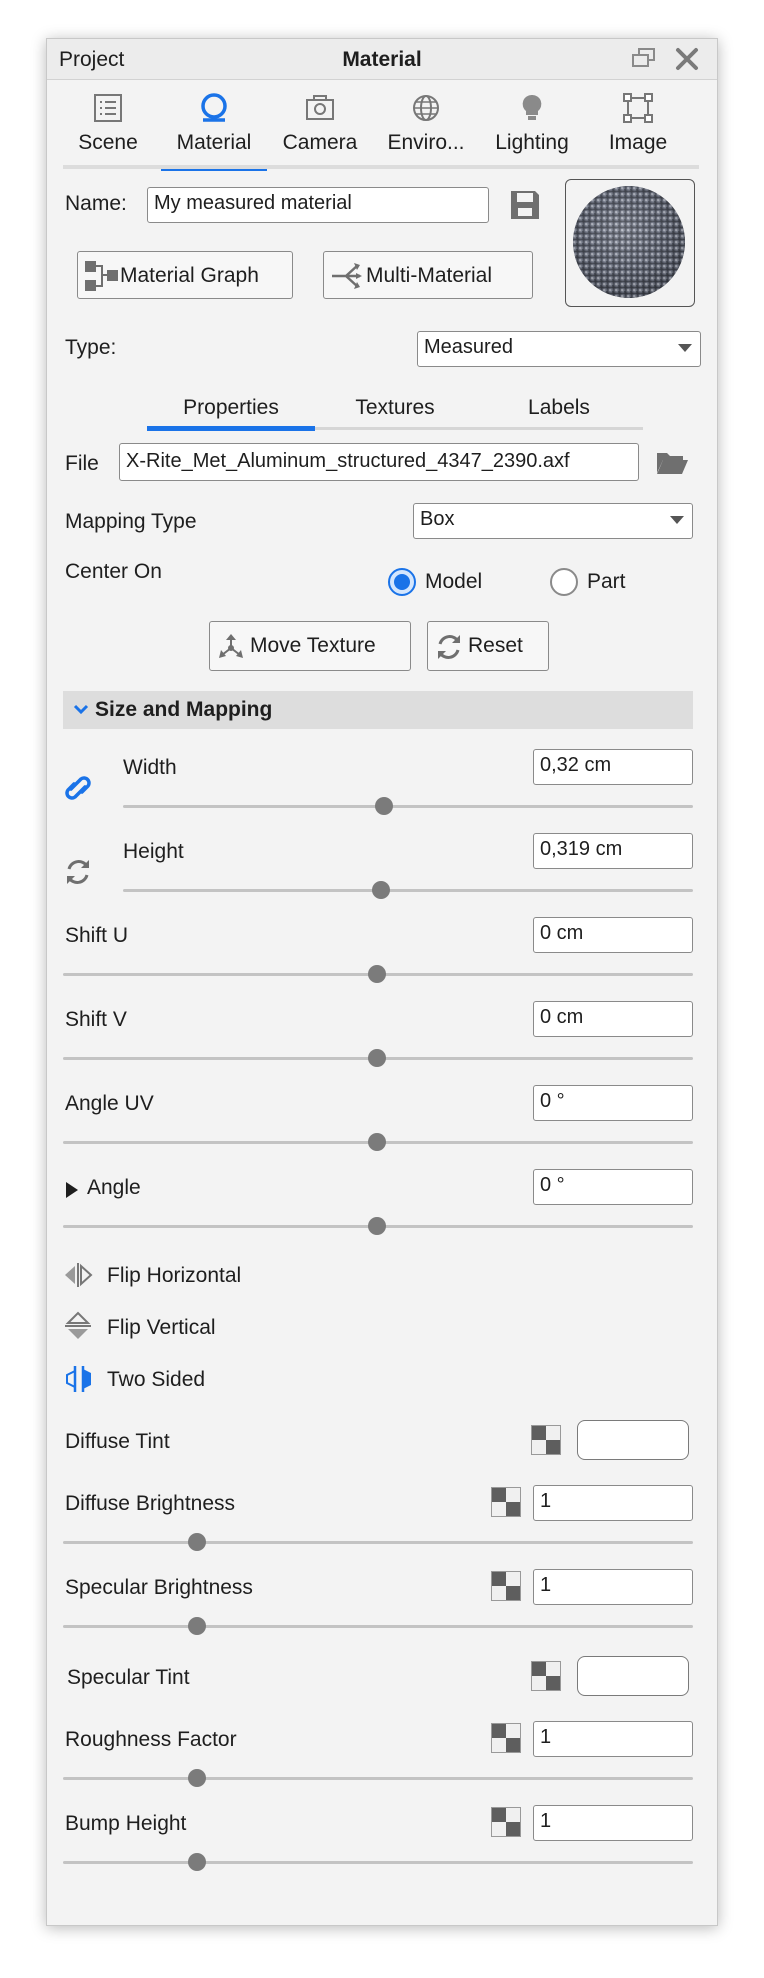 Image resolution: width=764 pixels, height=1978 pixels. I want to click on multi-material-button: Multi-Material, so click(428, 275).